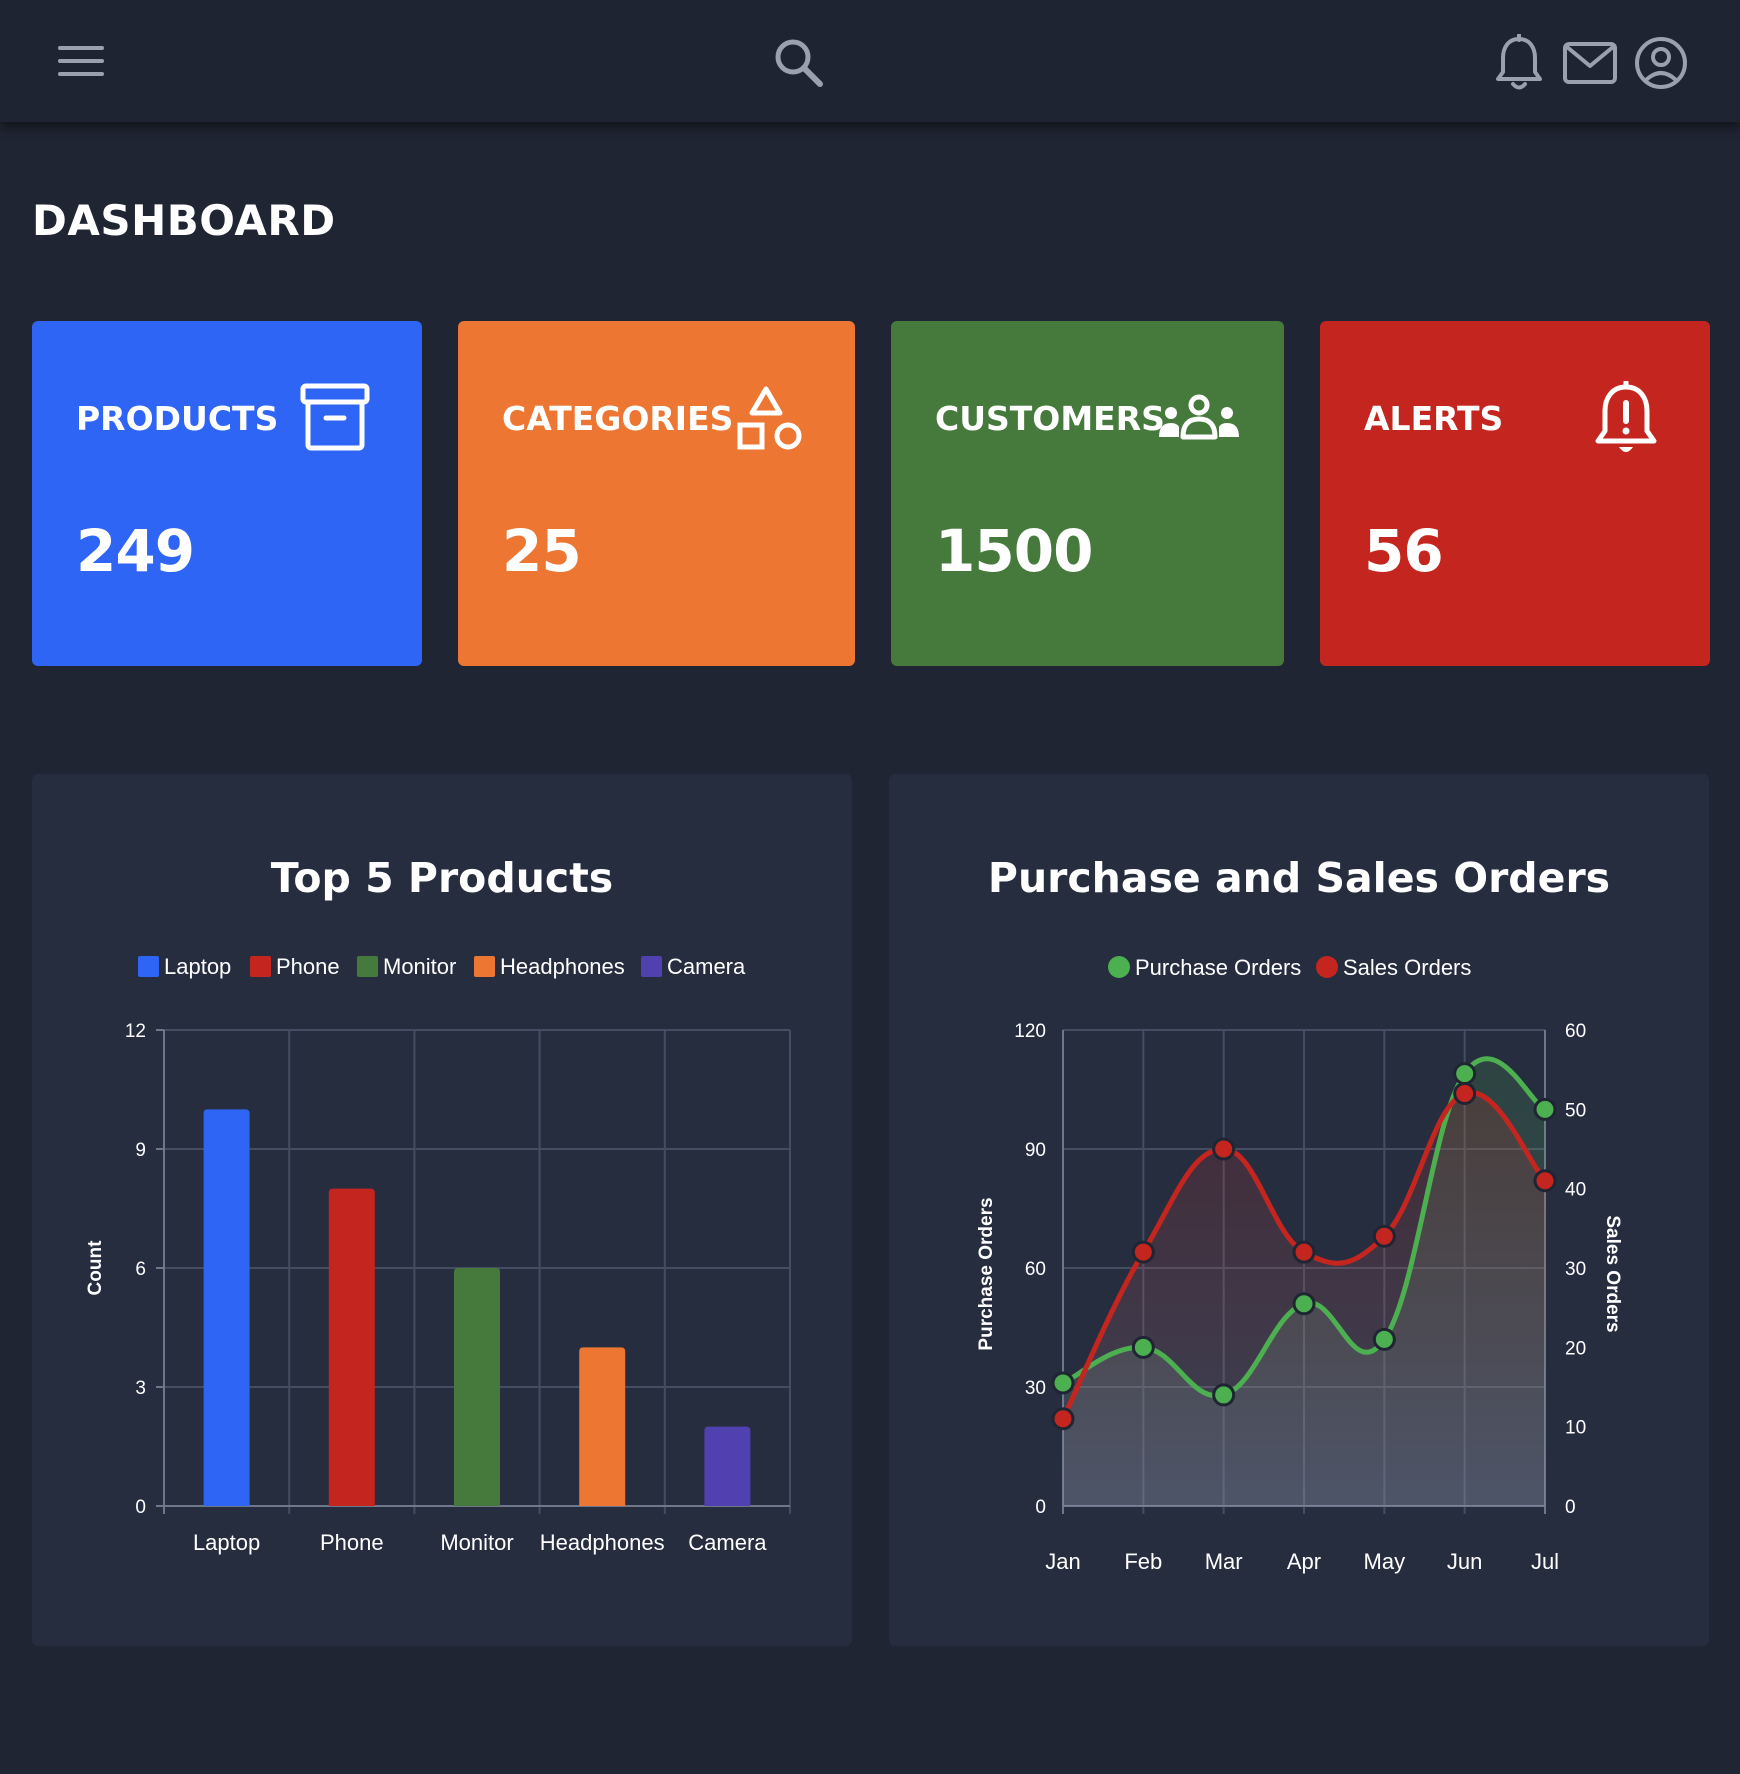  I want to click on y-right-tick-label: 60, so click(1575, 1031).